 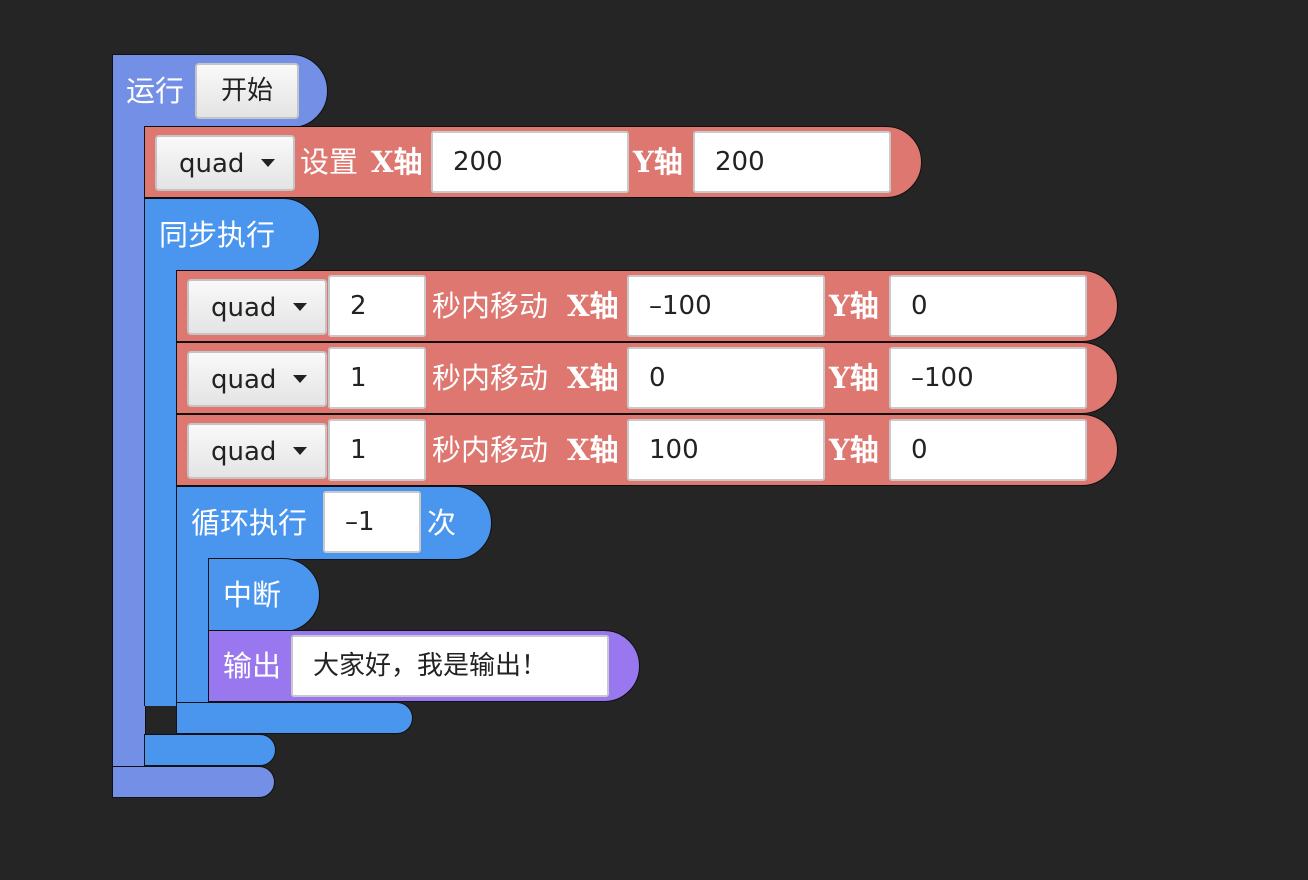 I want to click on x-value-input: 200, so click(x=530, y=162).